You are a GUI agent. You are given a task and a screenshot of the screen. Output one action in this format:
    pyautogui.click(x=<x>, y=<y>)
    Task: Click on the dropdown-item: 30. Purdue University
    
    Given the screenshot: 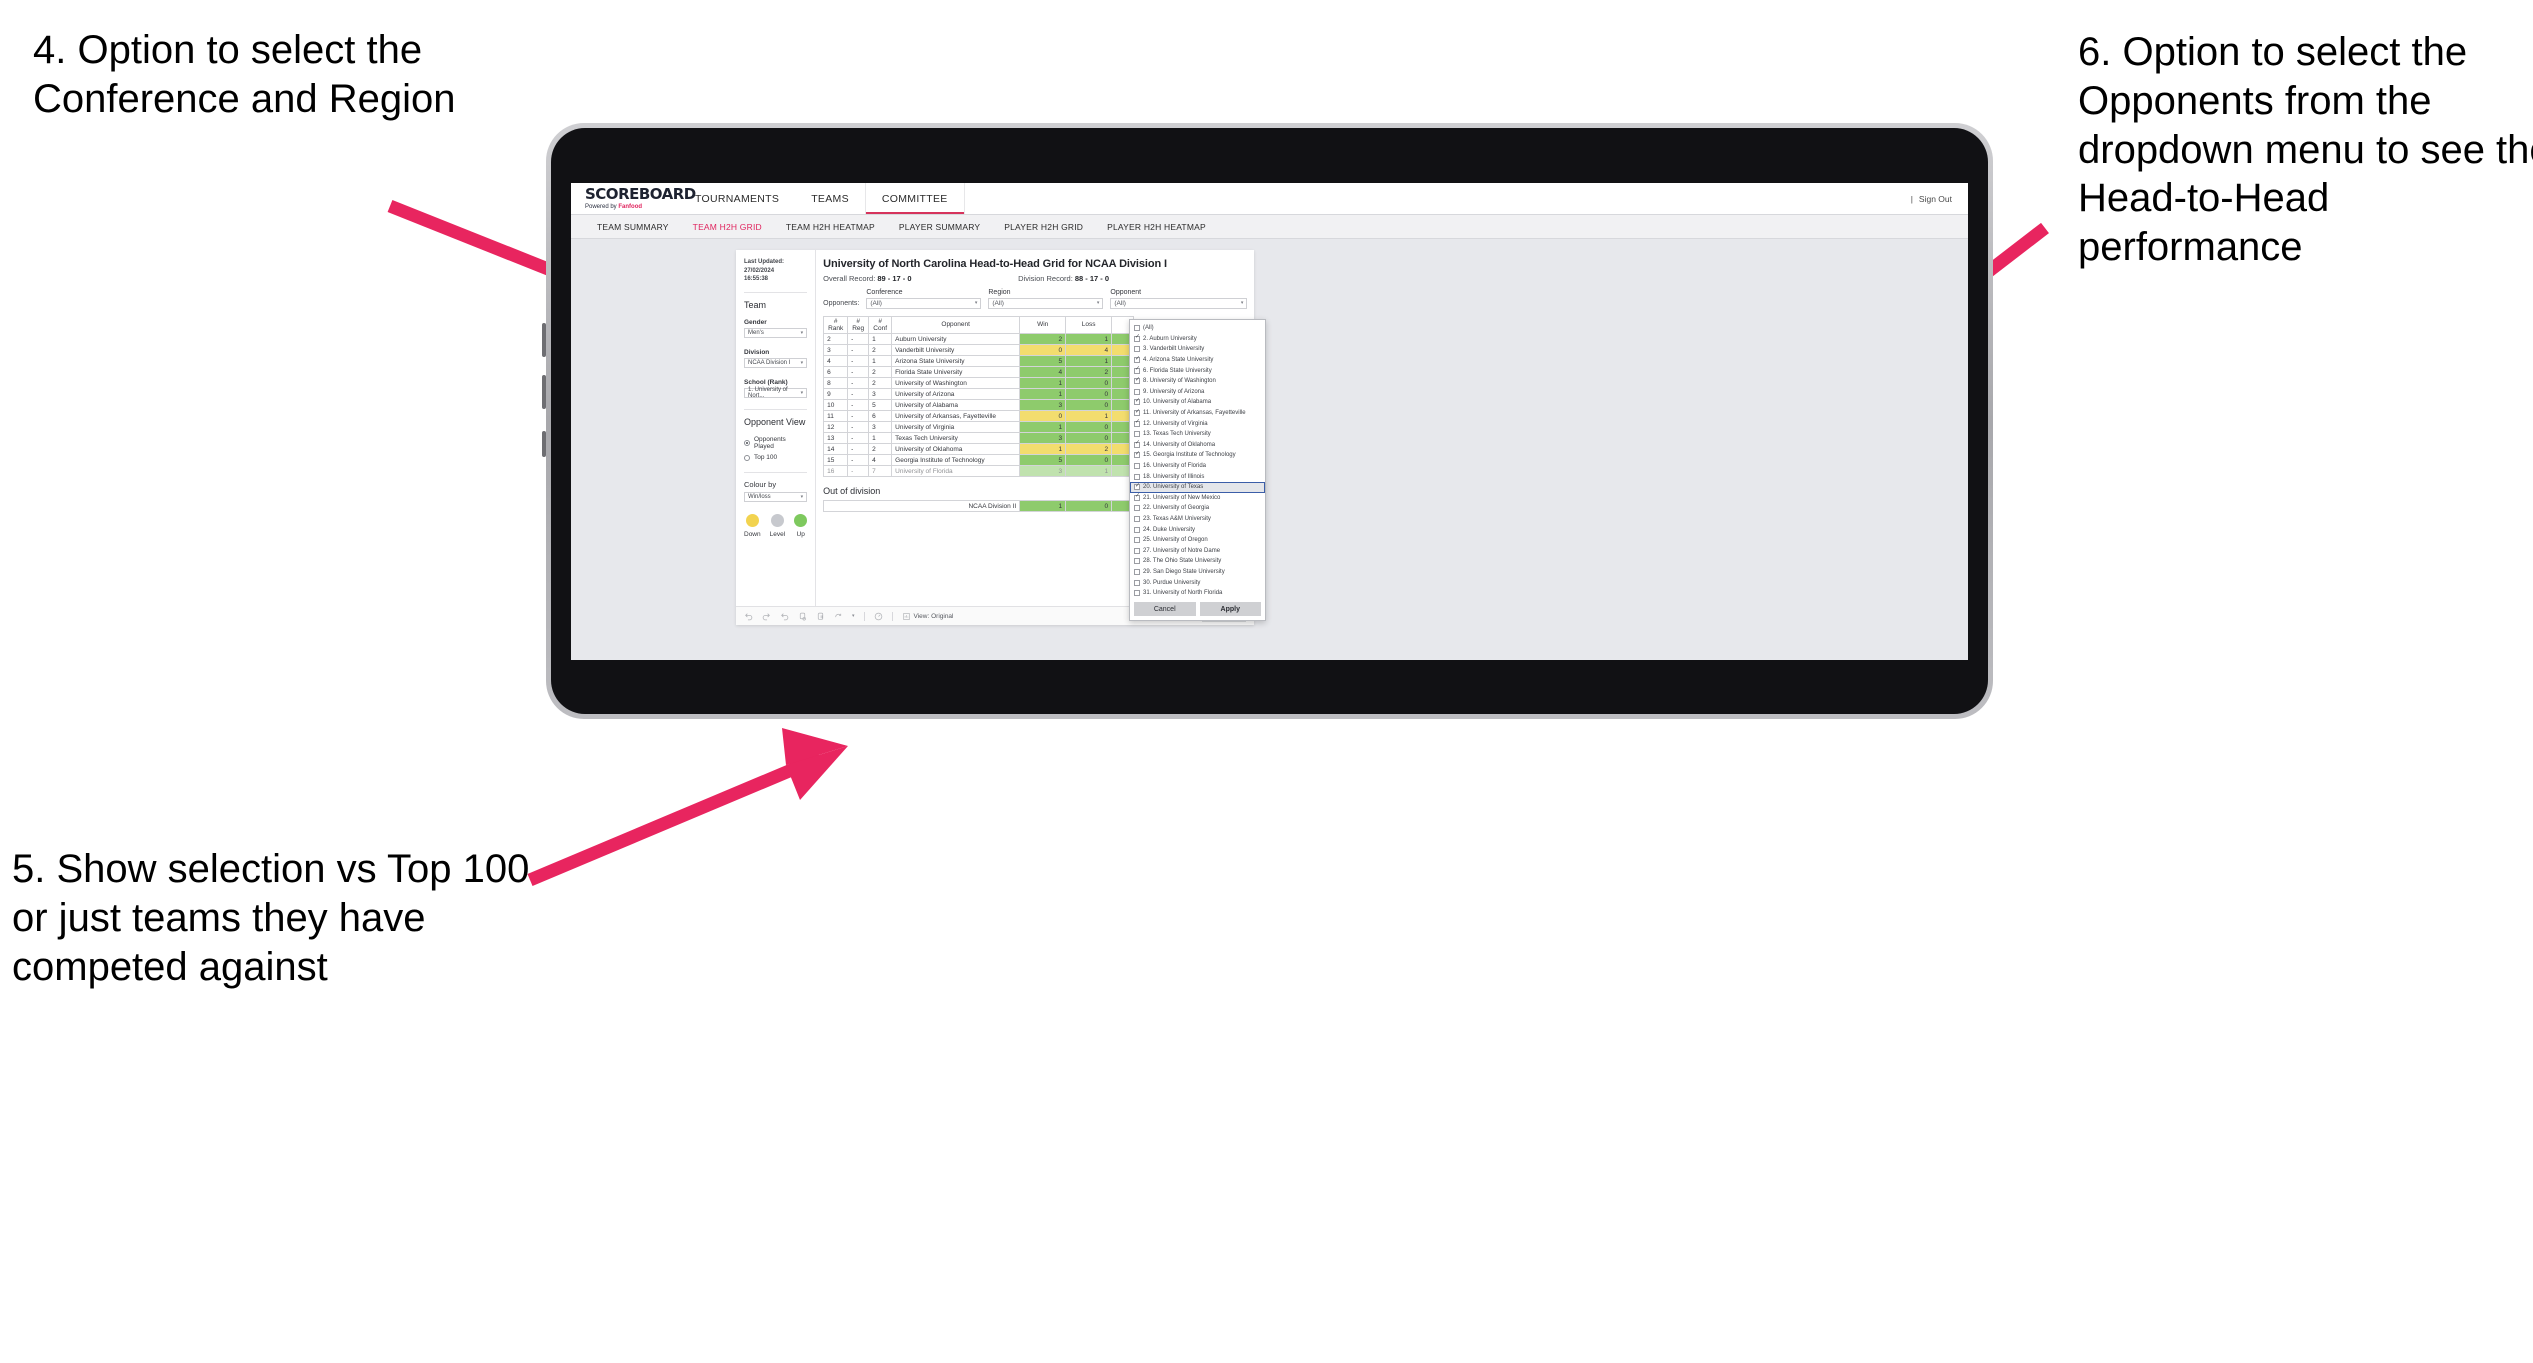 What is the action you would take?
    pyautogui.click(x=1197, y=582)
    